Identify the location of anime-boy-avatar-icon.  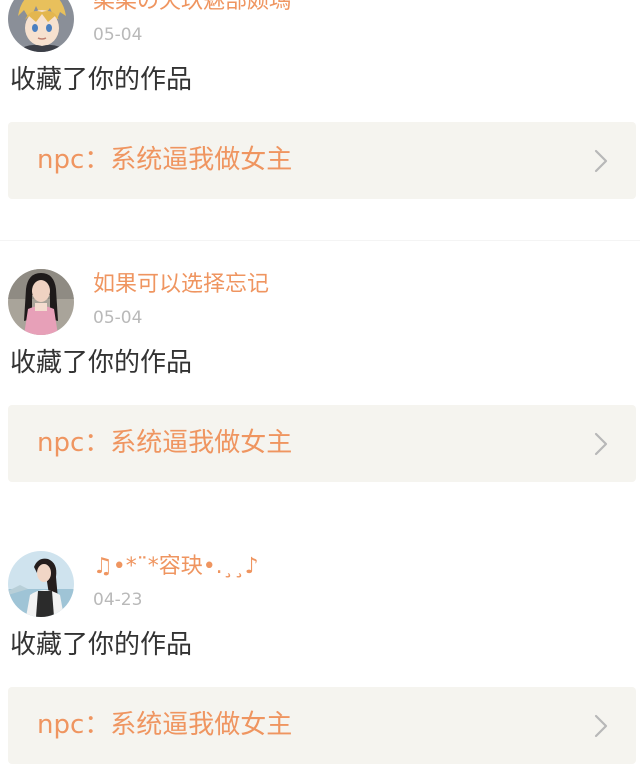
(41, 26).